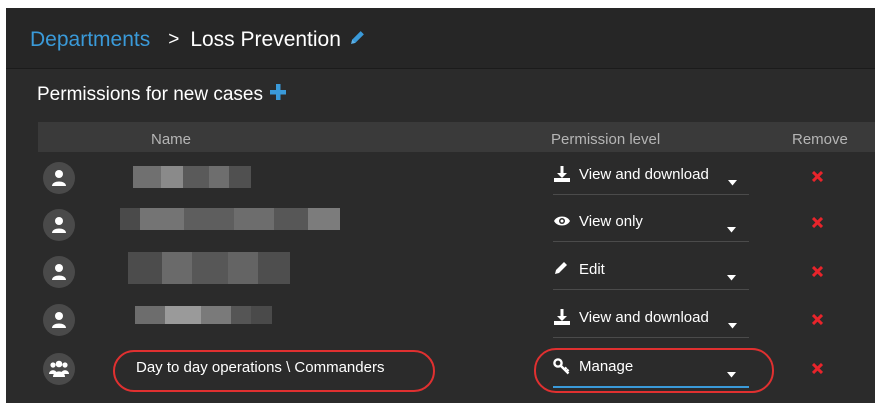 The width and height of the screenshot is (875, 403). What do you see at coordinates (274, 371) in the screenshot?
I see `highlight-annotation-name` at bounding box center [274, 371].